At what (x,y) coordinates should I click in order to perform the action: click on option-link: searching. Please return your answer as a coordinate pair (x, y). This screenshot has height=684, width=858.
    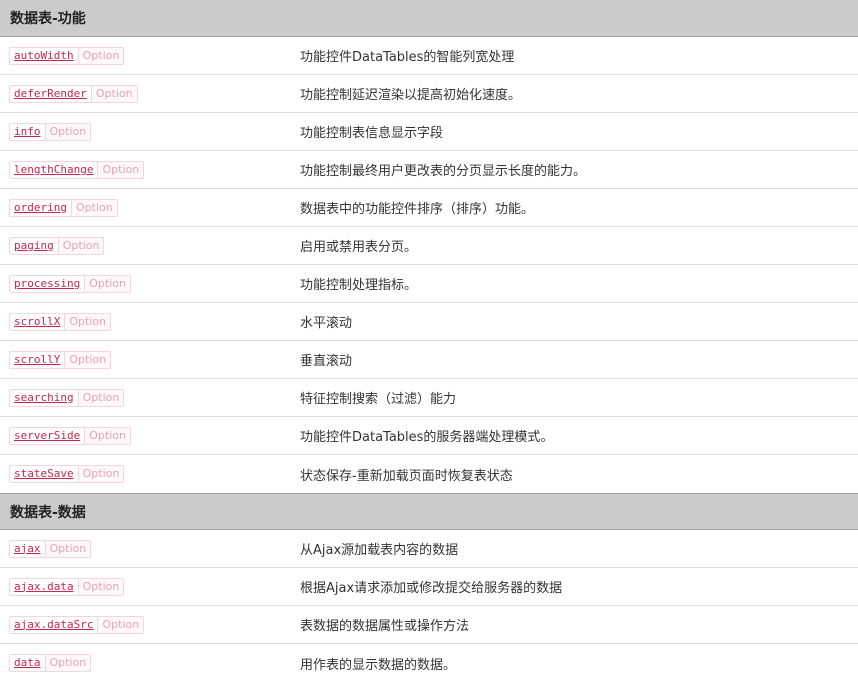
    Looking at the image, I should click on (44, 397).